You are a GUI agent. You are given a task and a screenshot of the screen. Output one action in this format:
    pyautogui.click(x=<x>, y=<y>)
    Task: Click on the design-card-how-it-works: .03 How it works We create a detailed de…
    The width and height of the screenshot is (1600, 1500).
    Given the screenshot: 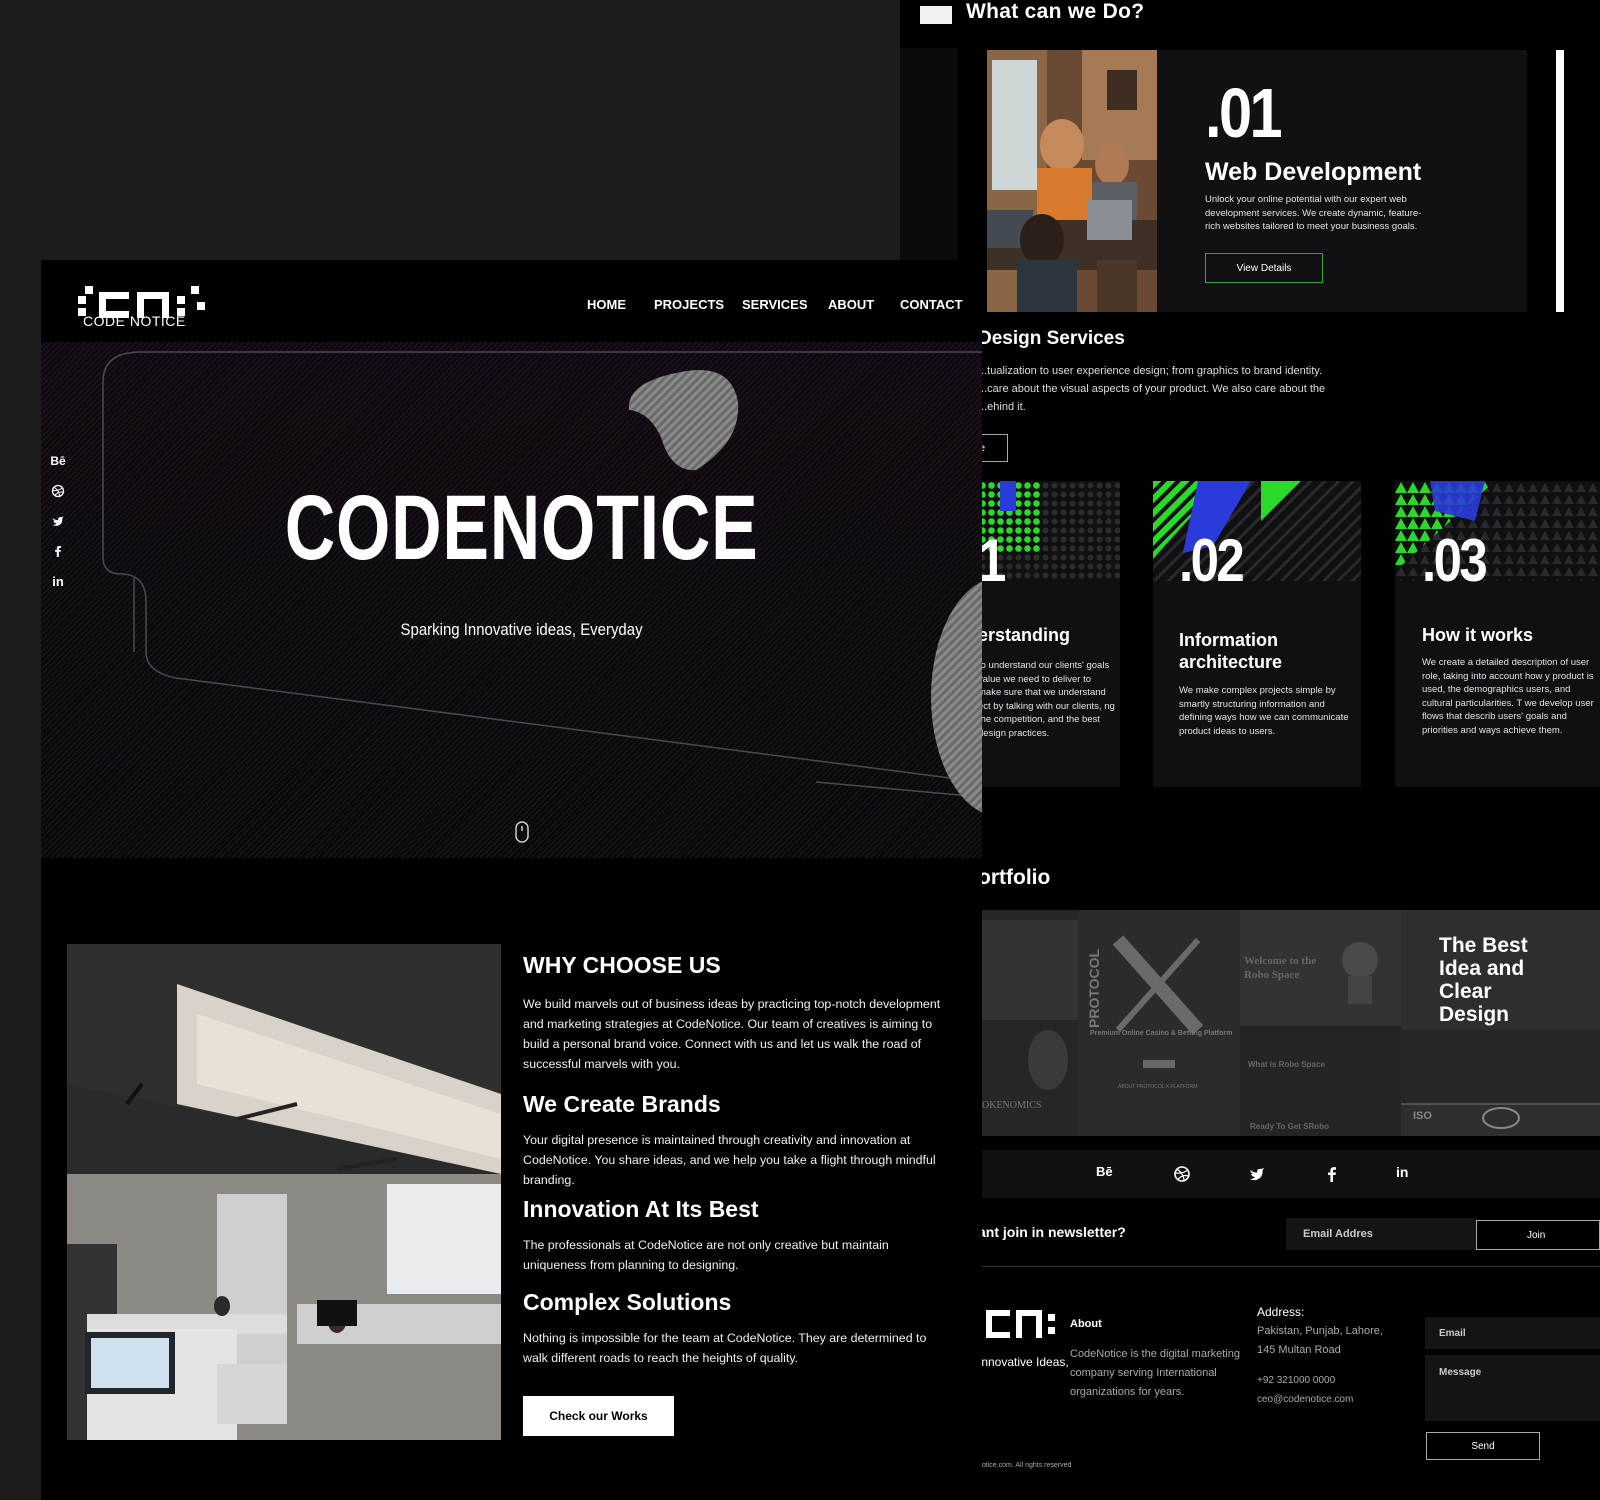 What is the action you would take?
    pyautogui.click(x=1497, y=634)
    